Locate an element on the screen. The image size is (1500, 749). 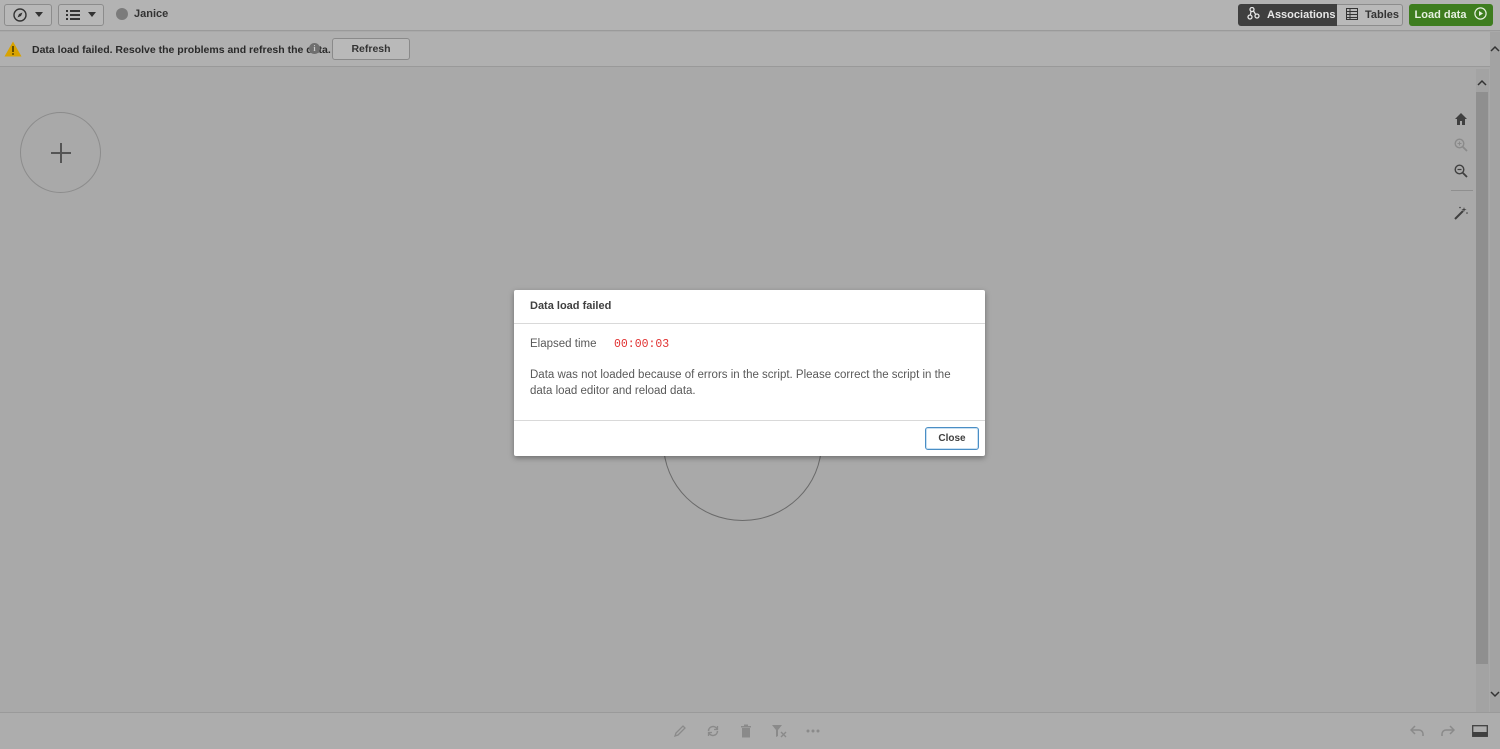
top-toolbar: Janice Associations Tables Load data is located at coordinates (750, 15).